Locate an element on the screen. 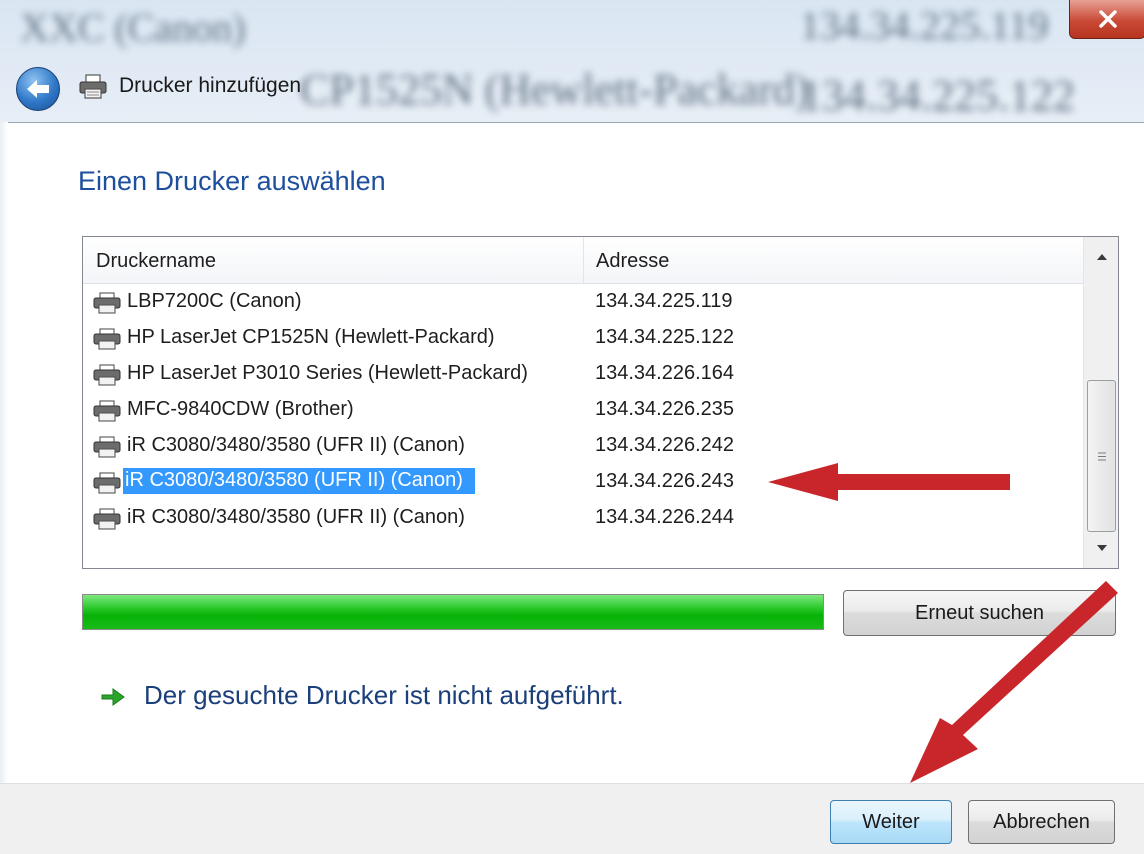 The height and width of the screenshot is (854, 1144). next-button: Weiter is located at coordinates (891, 822).